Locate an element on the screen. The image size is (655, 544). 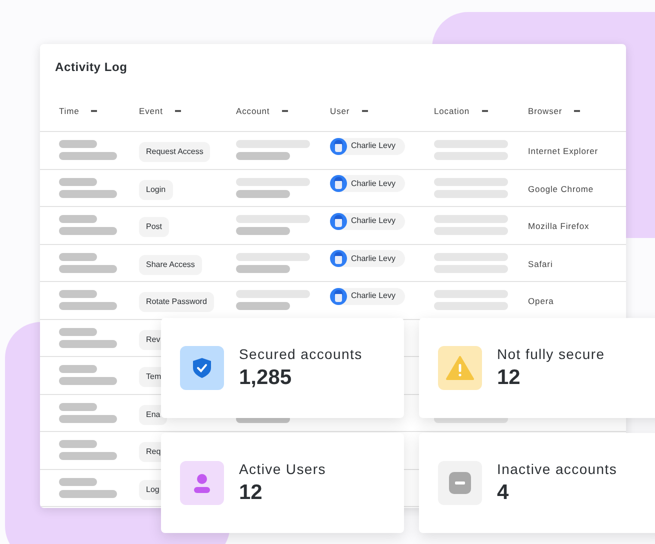
column-header: Location is located at coordinates (452, 111).